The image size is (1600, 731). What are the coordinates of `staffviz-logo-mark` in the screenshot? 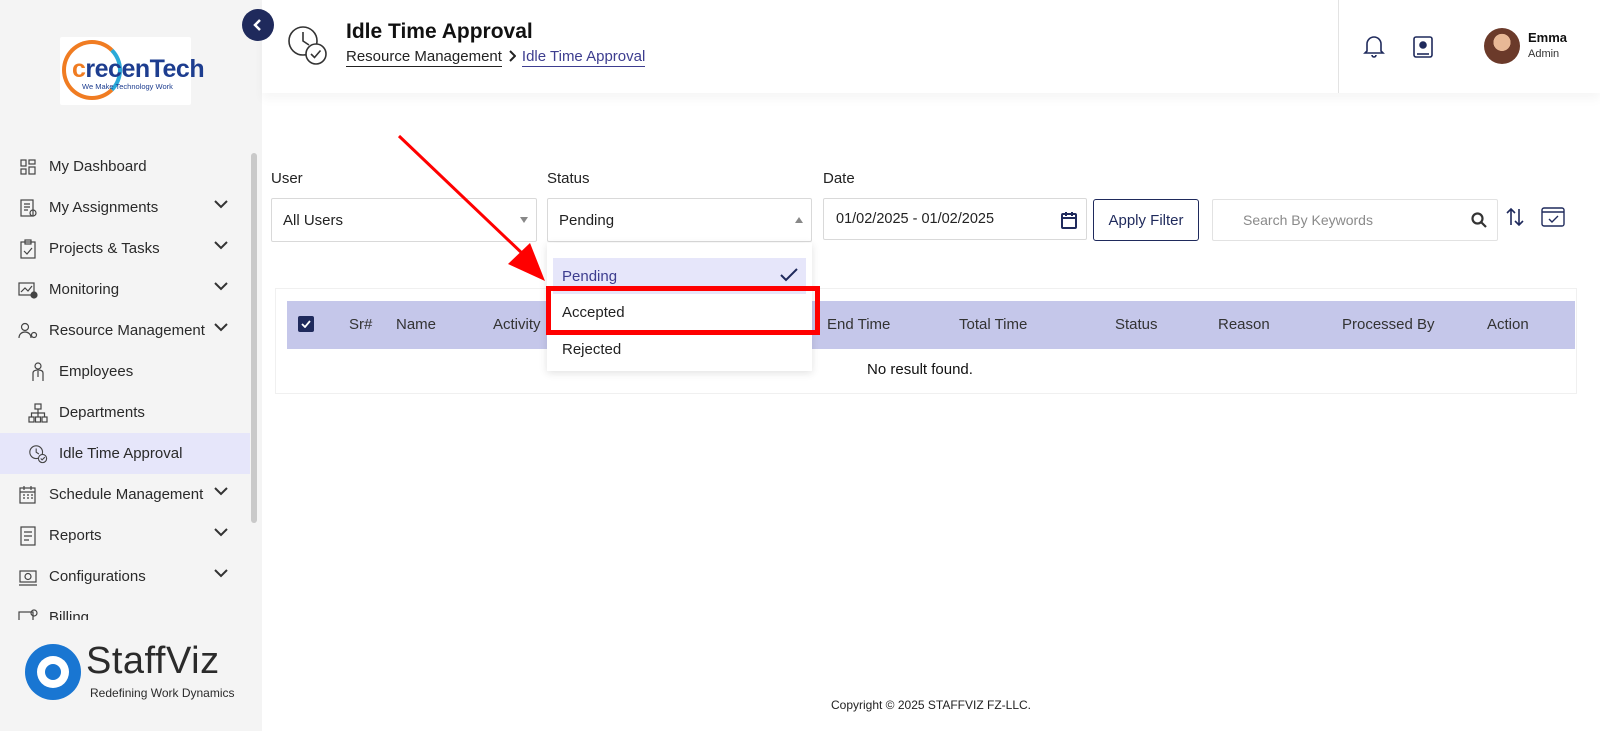 It's located at (53, 672).